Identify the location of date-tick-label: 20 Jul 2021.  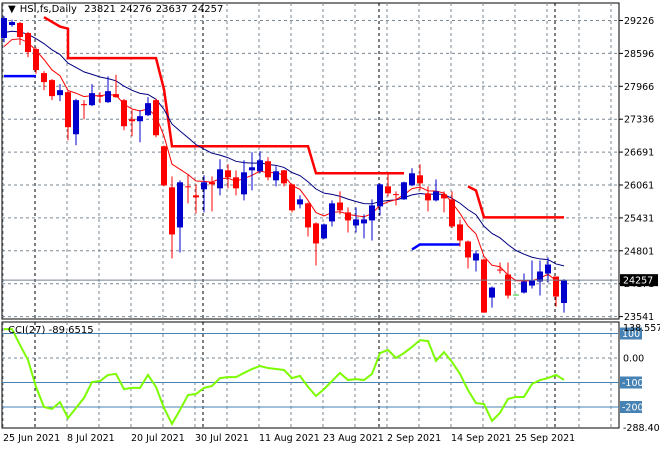
(158, 438).